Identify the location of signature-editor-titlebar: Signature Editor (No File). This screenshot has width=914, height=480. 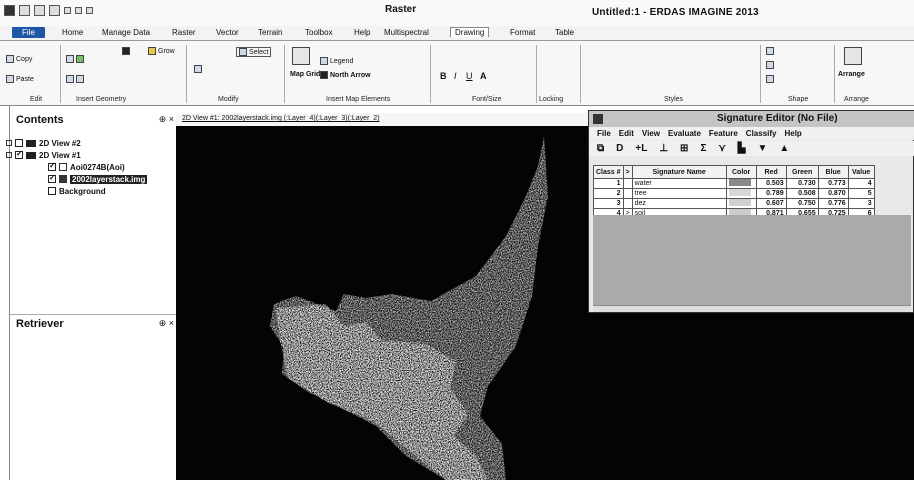
(751, 119).